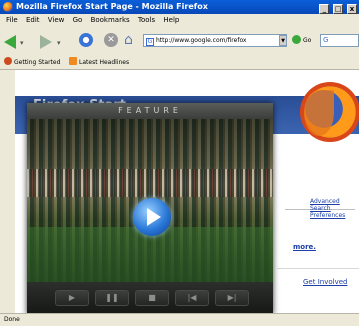  Describe the element at coordinates (112, 298) in the screenshot. I see `pause-button: ❚❚` at that location.